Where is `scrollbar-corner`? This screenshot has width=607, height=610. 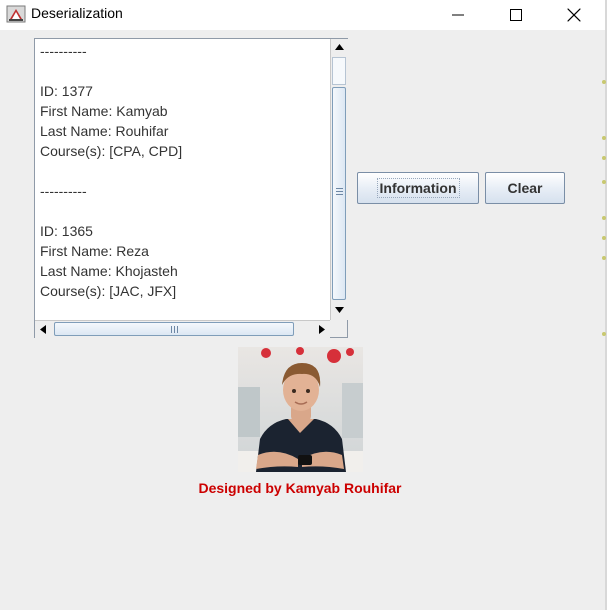 scrollbar-corner is located at coordinates (338, 328).